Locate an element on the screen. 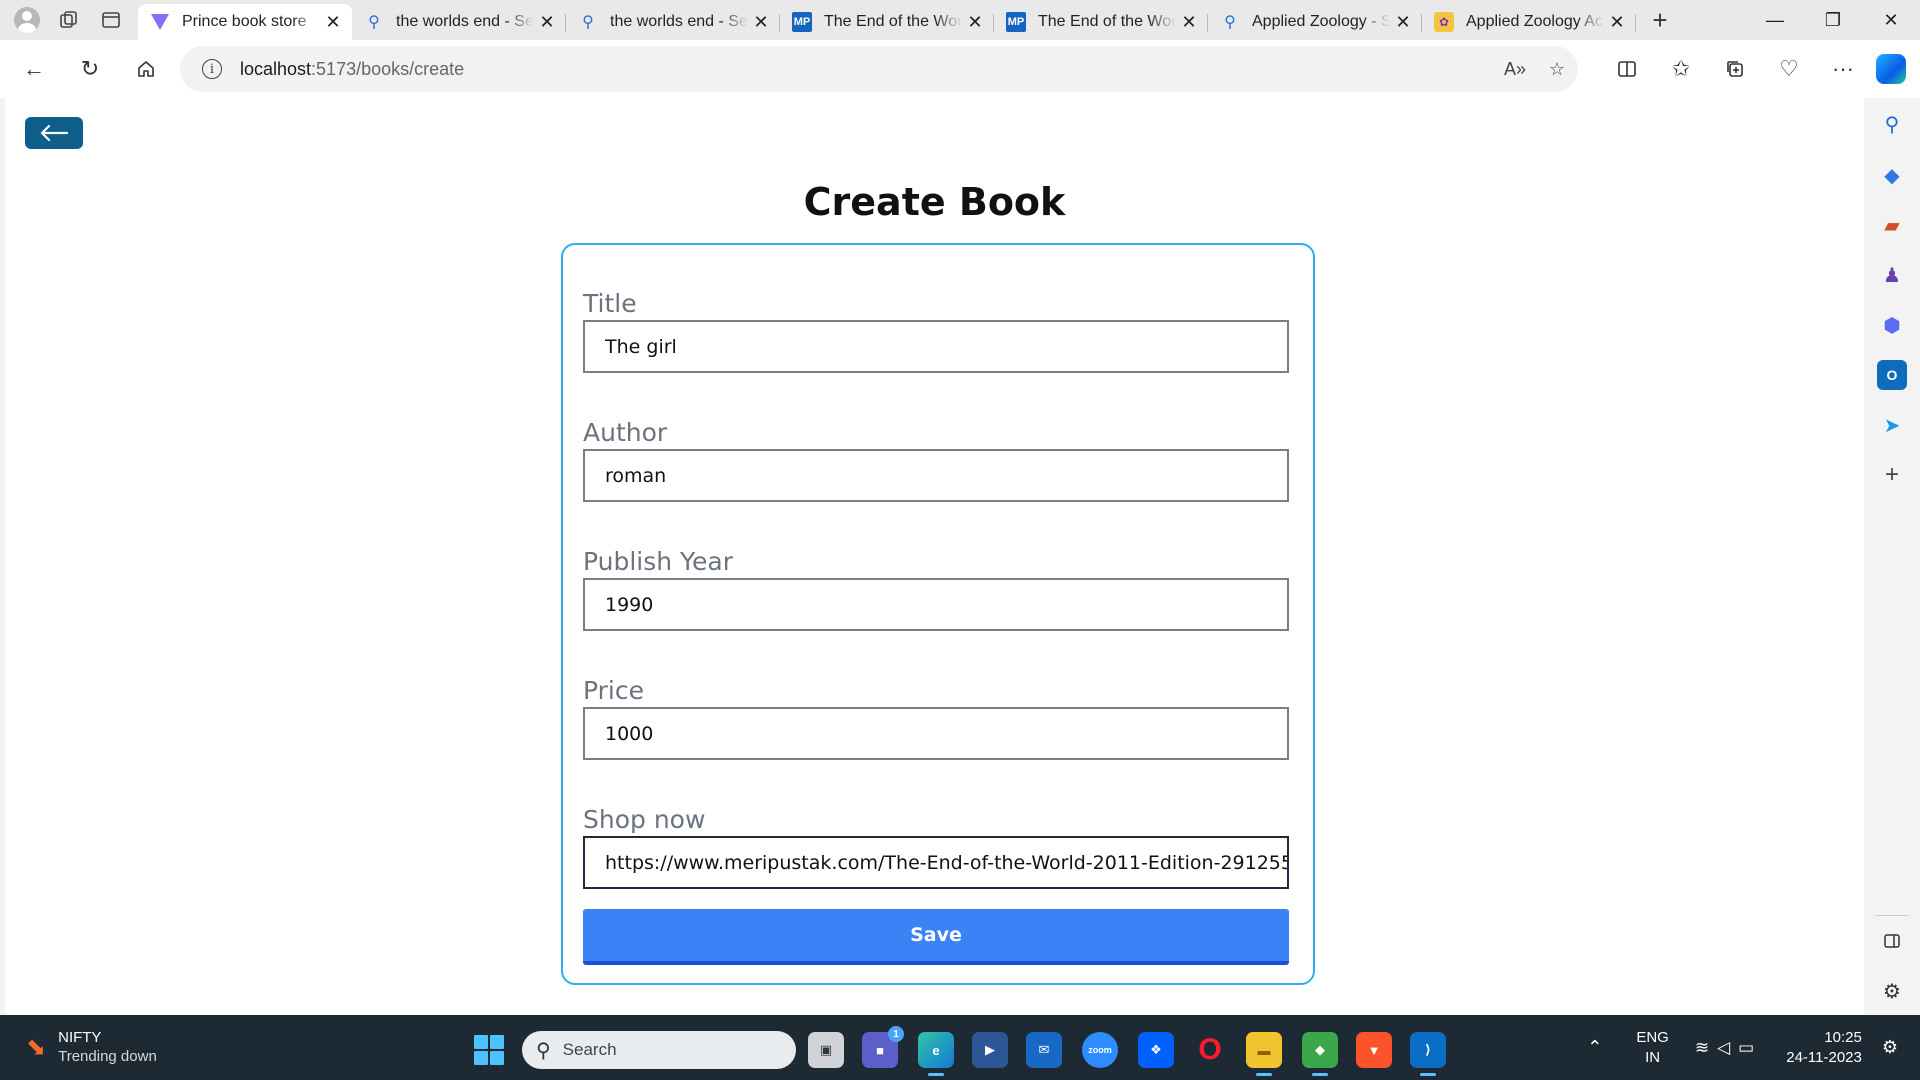 This screenshot has height=1080, width=1920. edge-icon: e is located at coordinates (936, 1054).